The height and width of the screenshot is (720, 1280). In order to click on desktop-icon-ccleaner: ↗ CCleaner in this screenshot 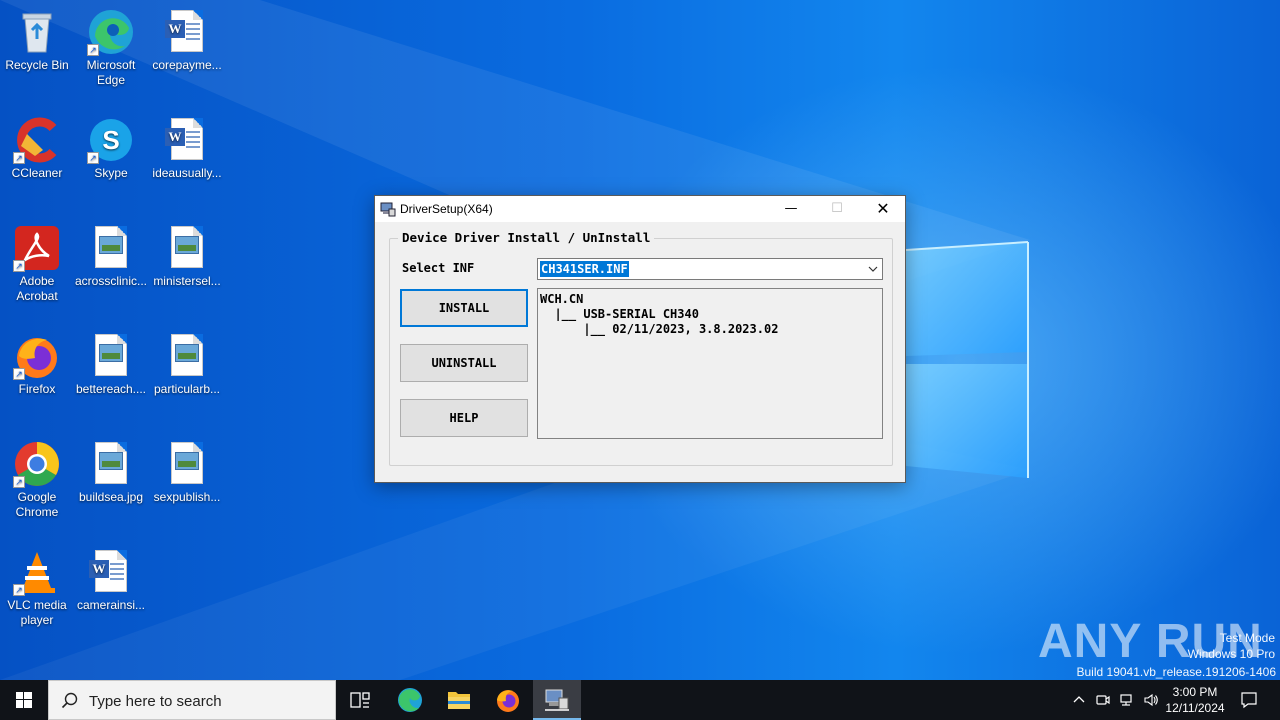, I will do `click(37, 148)`.